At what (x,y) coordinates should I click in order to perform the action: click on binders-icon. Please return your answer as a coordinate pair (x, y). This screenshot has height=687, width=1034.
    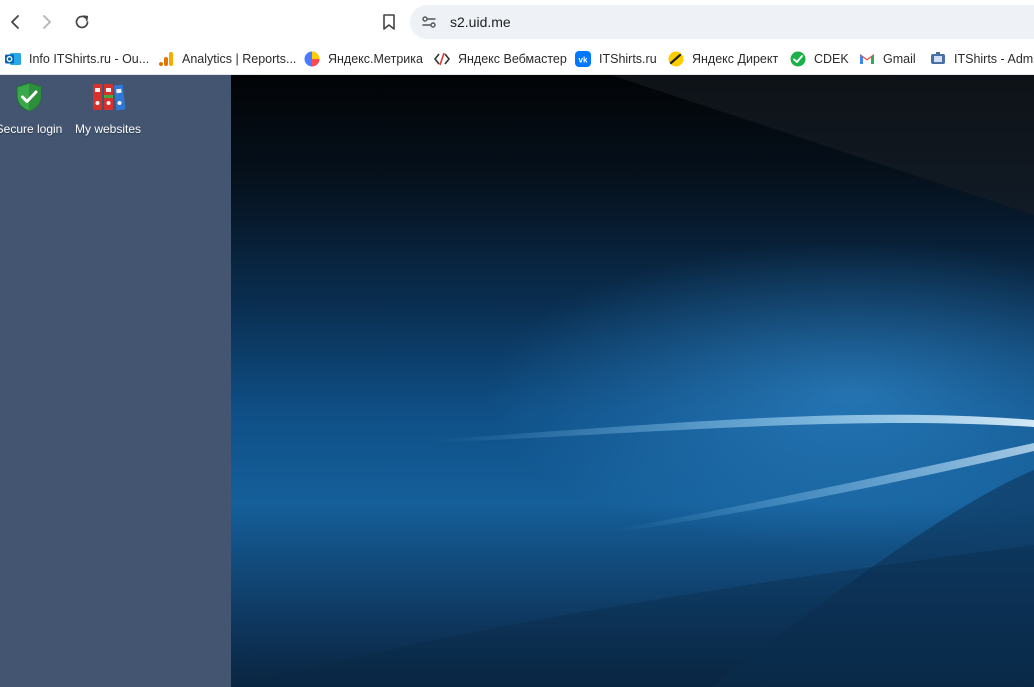
    Looking at the image, I should click on (109, 97).